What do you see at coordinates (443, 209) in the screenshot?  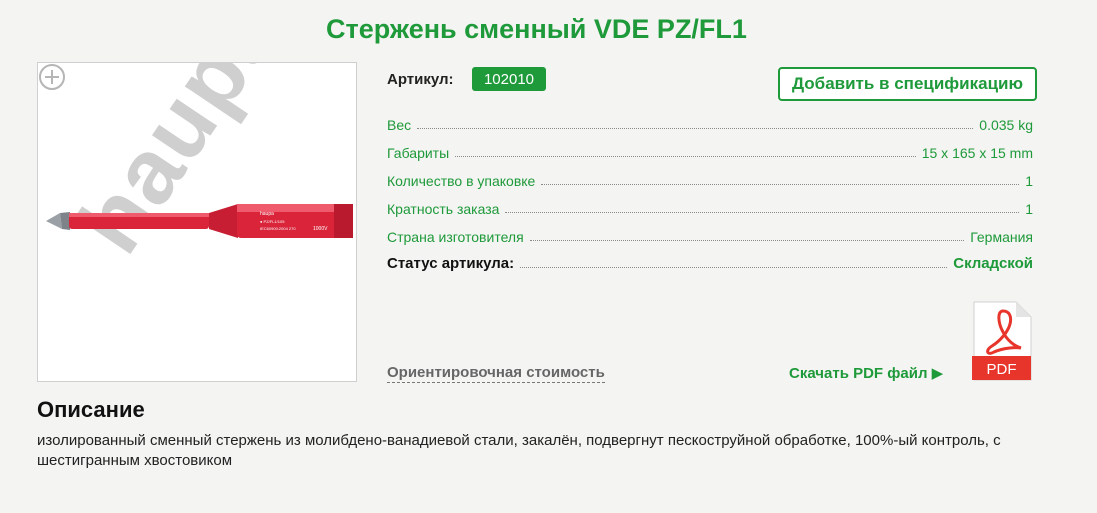 I see `spec-label: Кратность заказа` at bounding box center [443, 209].